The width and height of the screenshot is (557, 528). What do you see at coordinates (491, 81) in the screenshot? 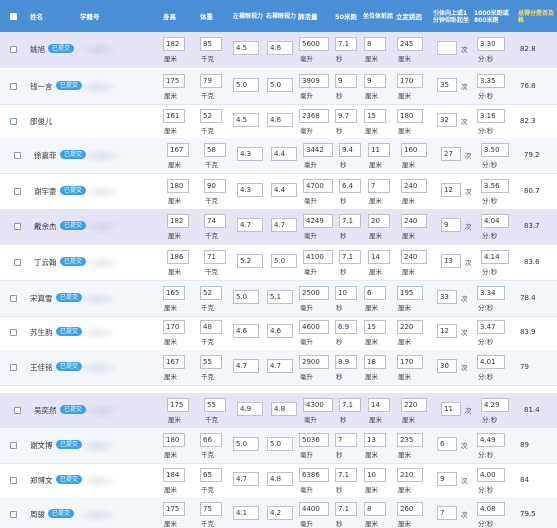
I see `run-long-input: 3.35` at bounding box center [491, 81].